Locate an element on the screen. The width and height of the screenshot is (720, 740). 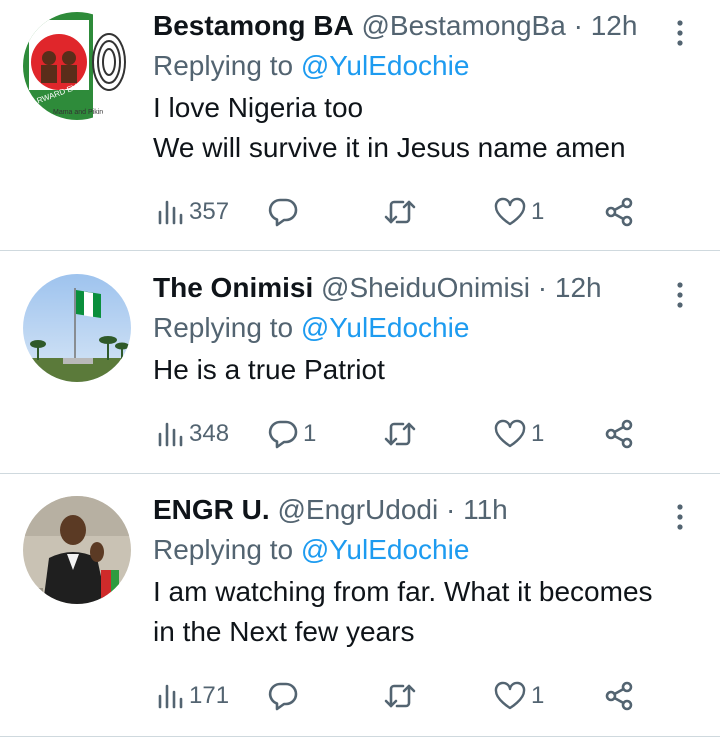
reply-button: 1 is located at coordinates (291, 434).